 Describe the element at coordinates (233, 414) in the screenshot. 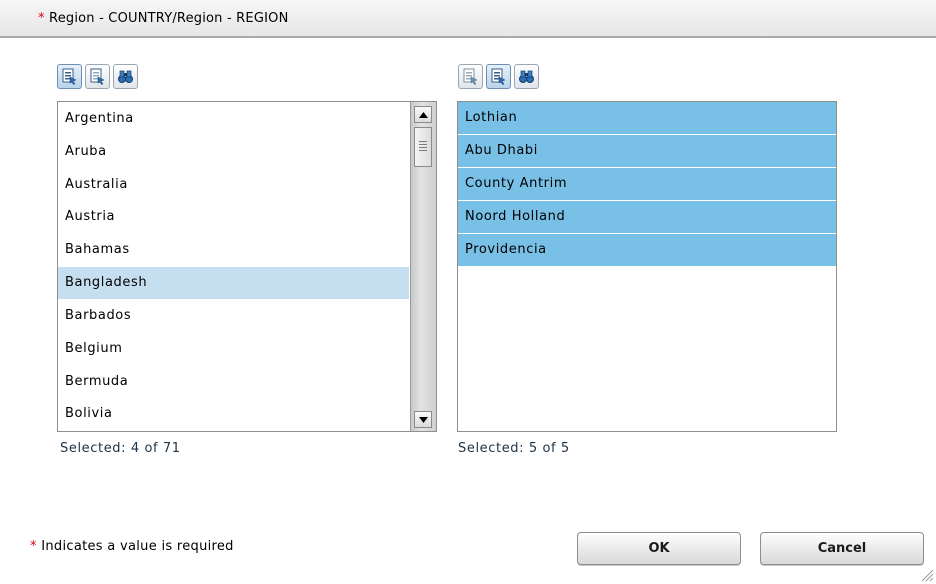

I see `list-item: Bolivia` at that location.